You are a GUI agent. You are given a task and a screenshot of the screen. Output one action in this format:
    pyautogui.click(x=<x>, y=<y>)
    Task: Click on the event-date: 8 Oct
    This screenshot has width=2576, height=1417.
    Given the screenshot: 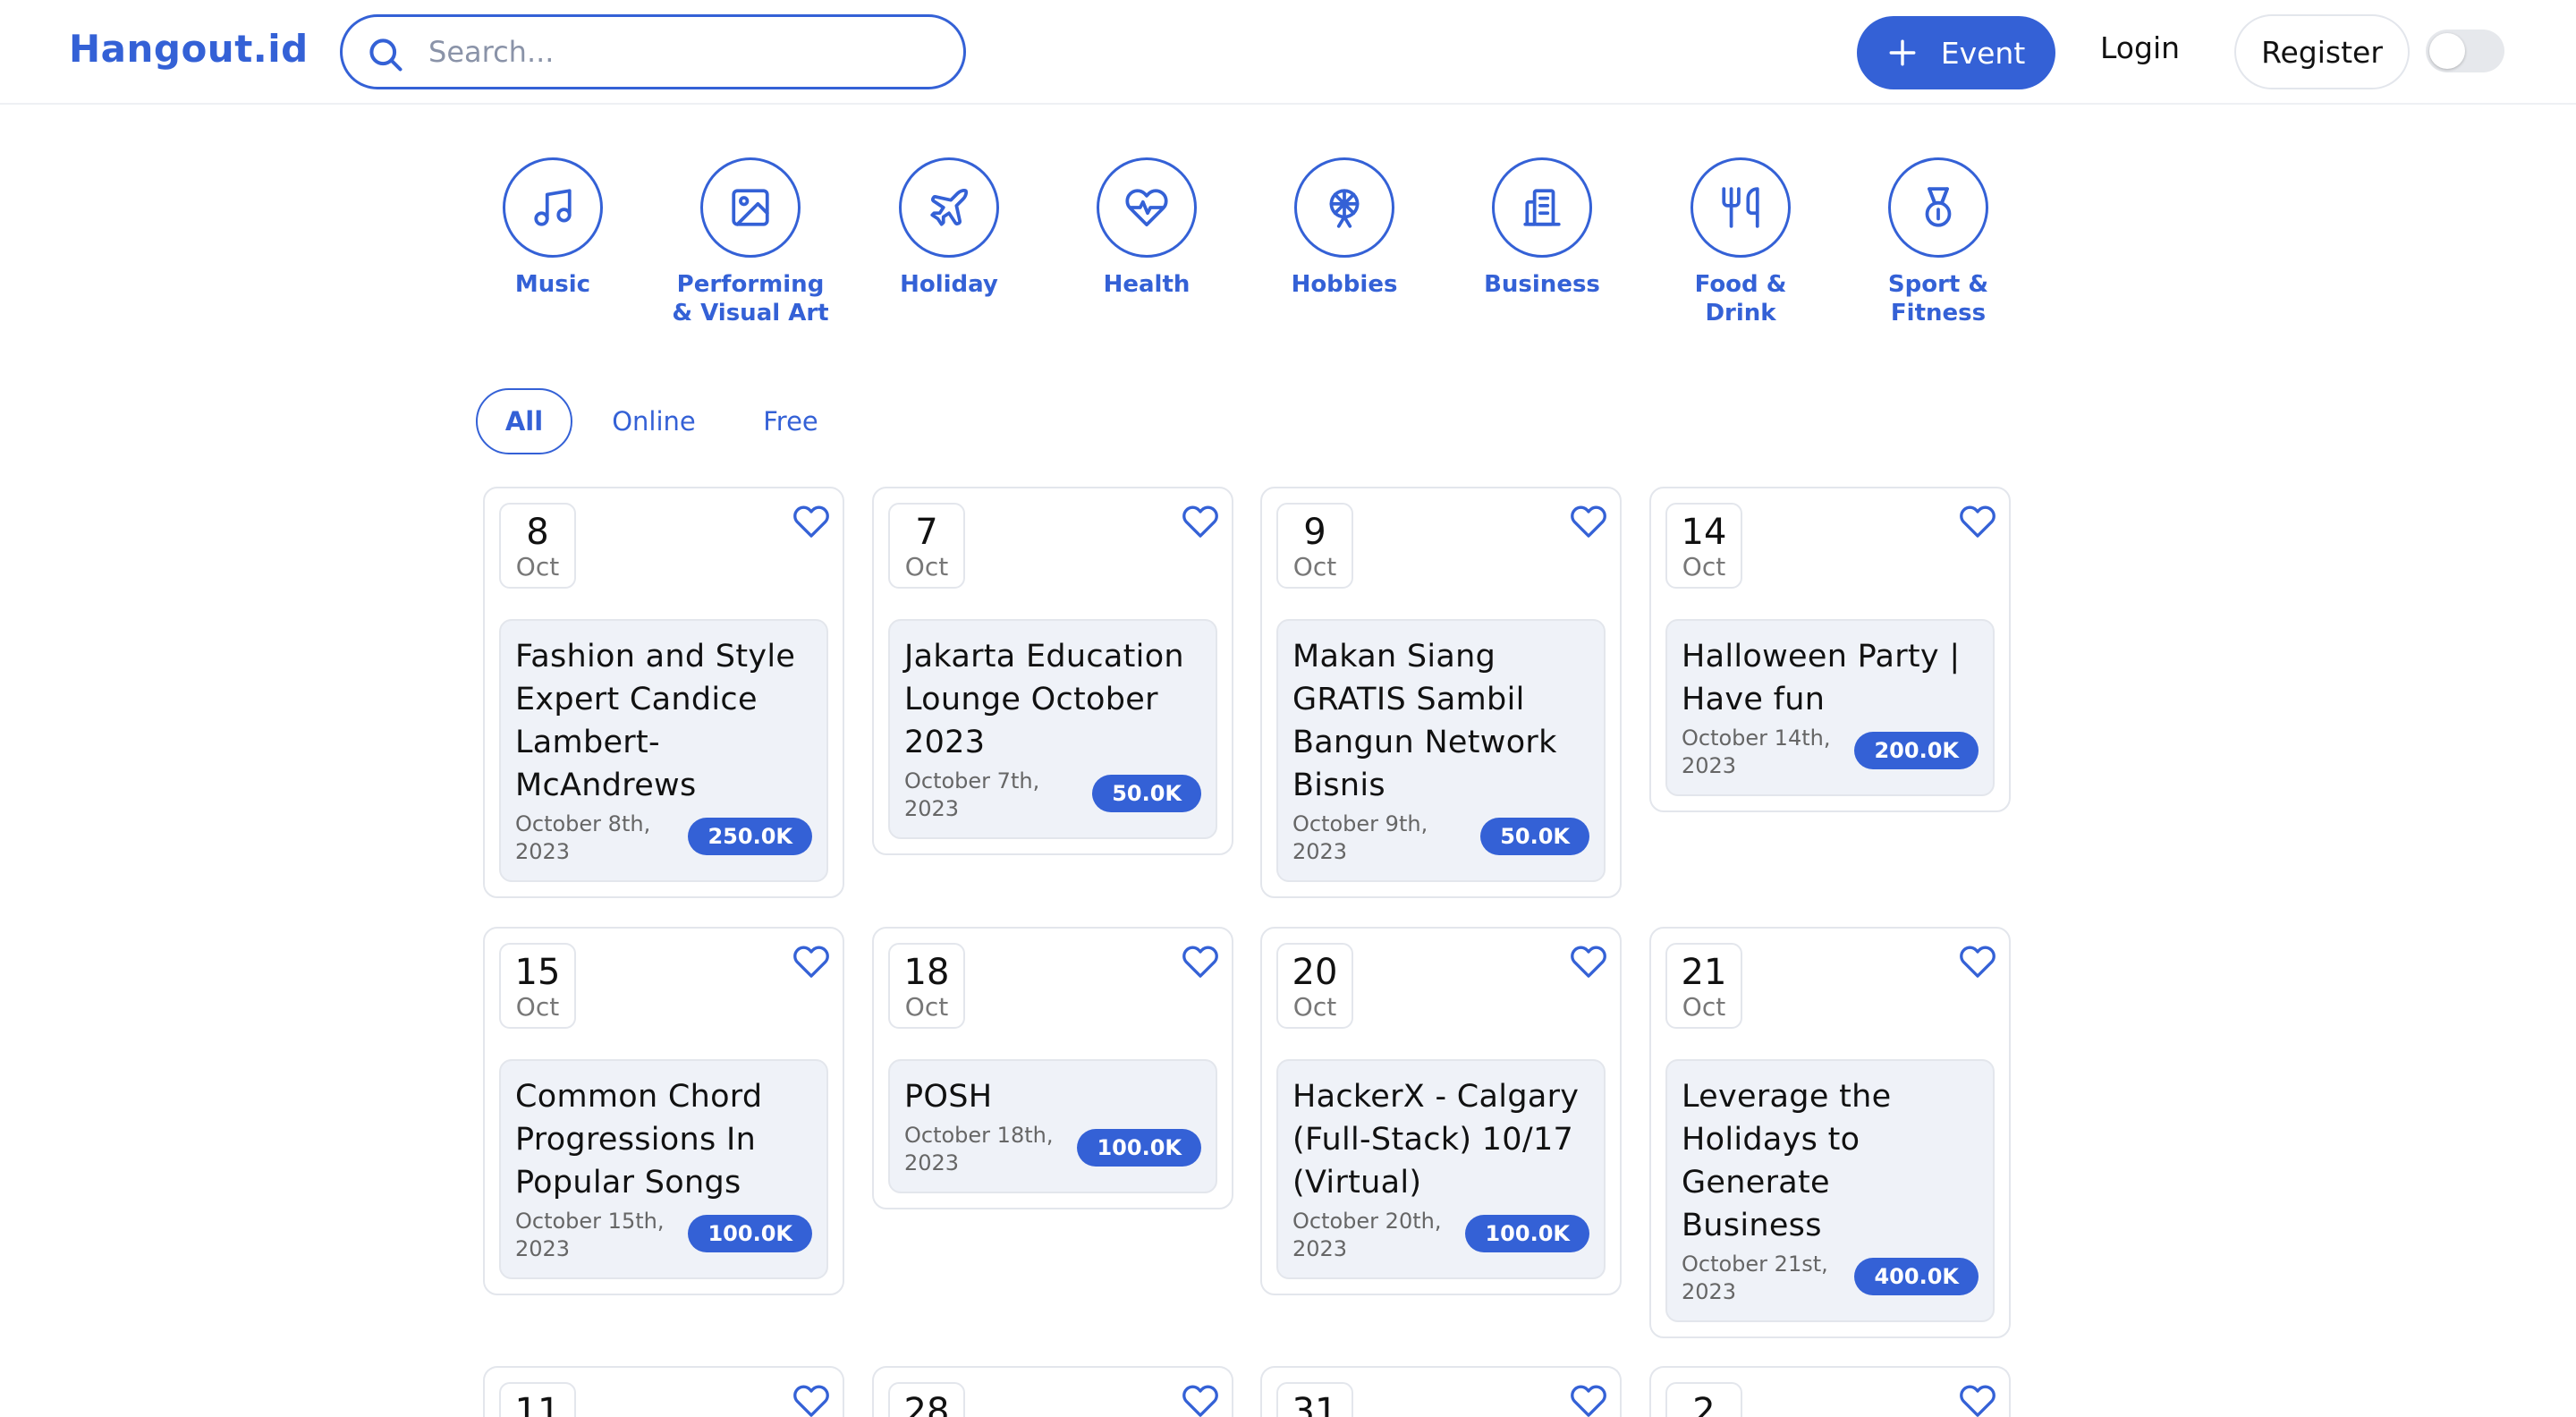 What is the action you would take?
    pyautogui.click(x=537, y=546)
    